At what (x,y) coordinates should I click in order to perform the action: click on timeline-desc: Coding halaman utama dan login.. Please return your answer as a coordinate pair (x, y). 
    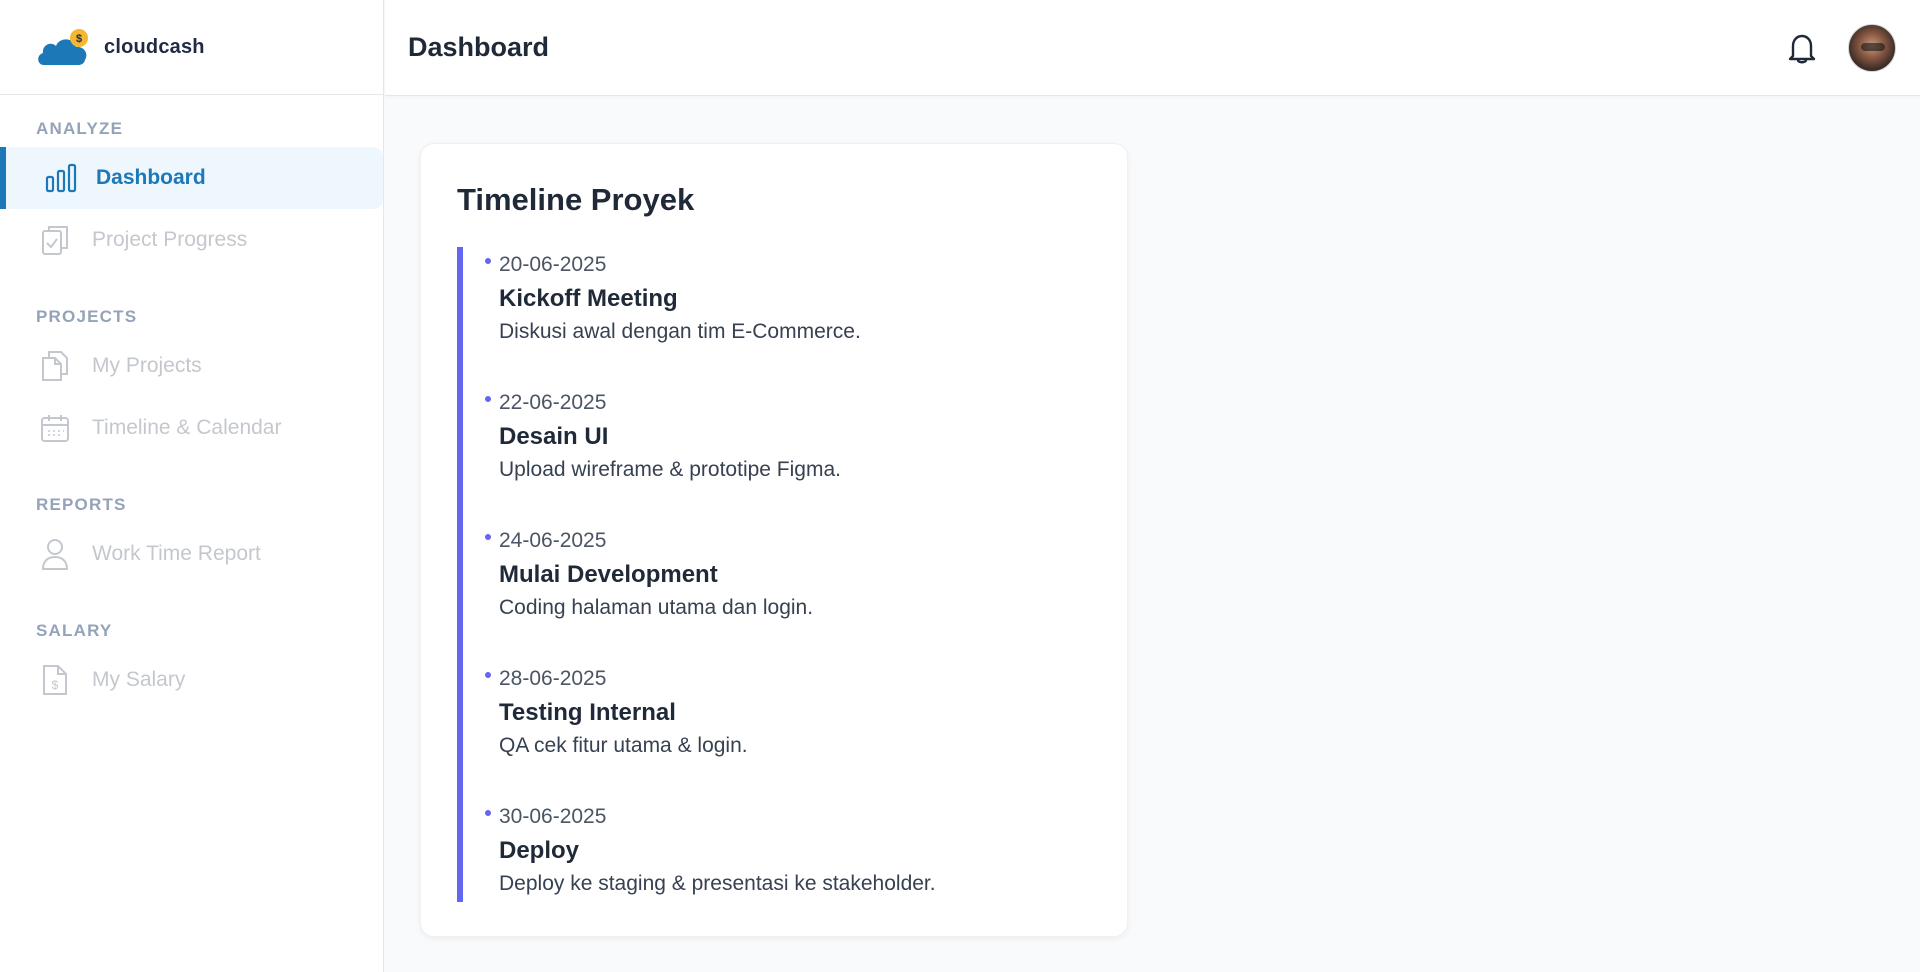
    Looking at the image, I should click on (656, 607).